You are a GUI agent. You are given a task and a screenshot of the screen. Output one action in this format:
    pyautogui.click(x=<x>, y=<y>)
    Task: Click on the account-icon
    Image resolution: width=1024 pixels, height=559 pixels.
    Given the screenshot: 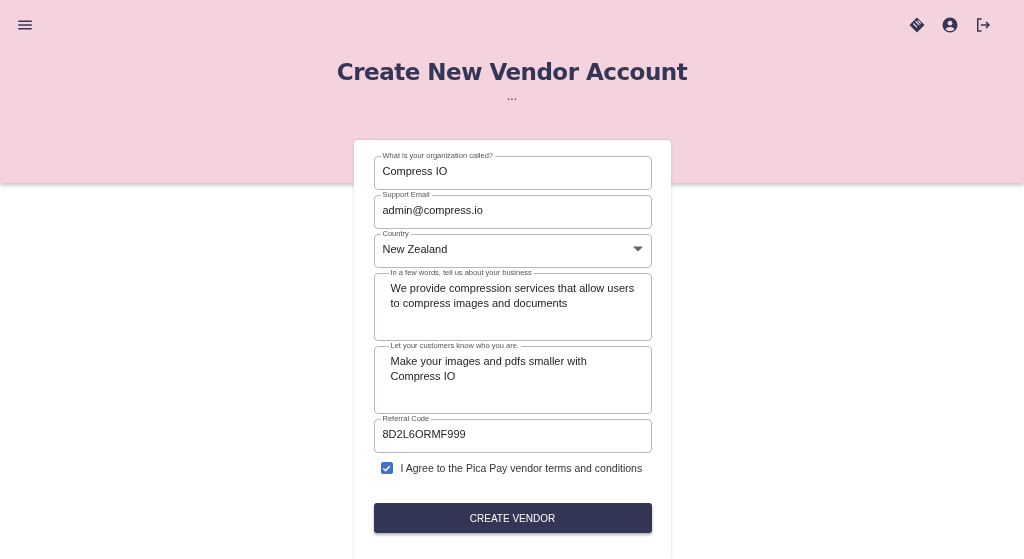 What is the action you would take?
    pyautogui.click(x=950, y=25)
    